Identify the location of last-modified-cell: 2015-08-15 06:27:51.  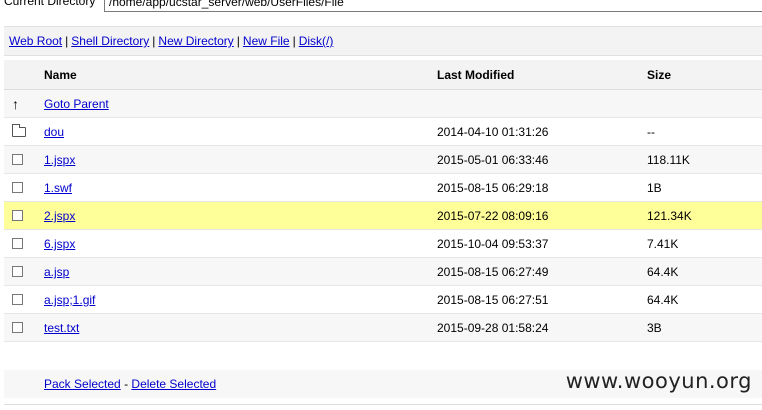
(493, 300).